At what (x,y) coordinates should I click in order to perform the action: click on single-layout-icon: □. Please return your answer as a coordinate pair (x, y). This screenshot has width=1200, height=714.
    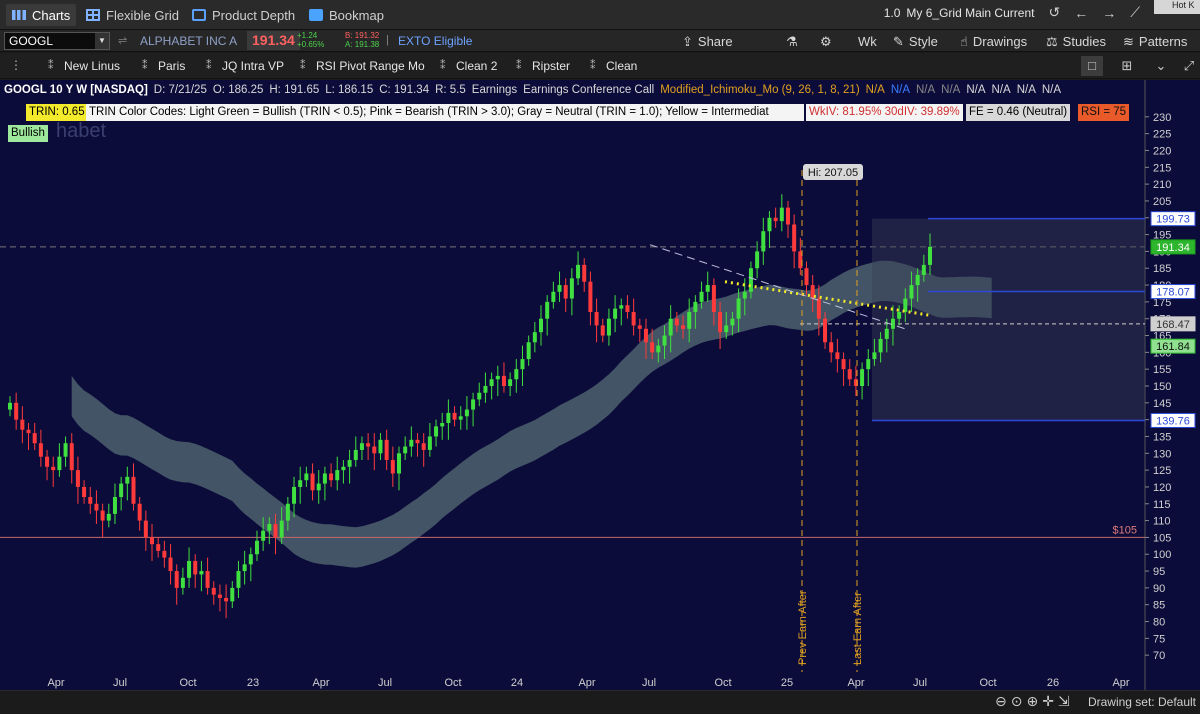
    Looking at the image, I should click on (1092, 66).